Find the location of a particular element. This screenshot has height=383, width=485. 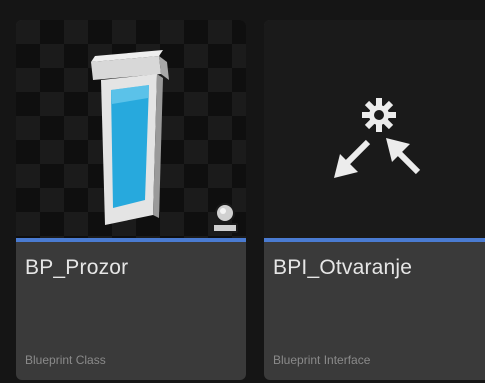

asset-name: BP_Prozor is located at coordinates (77, 267).